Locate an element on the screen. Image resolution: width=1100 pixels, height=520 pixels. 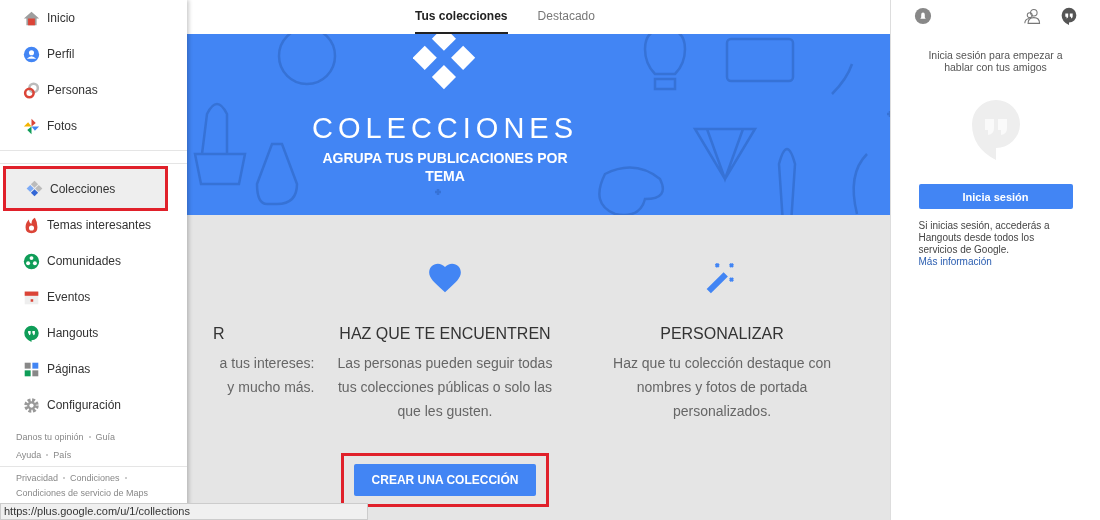
nav-item: Colecciones is located at coordinates (85, 188).